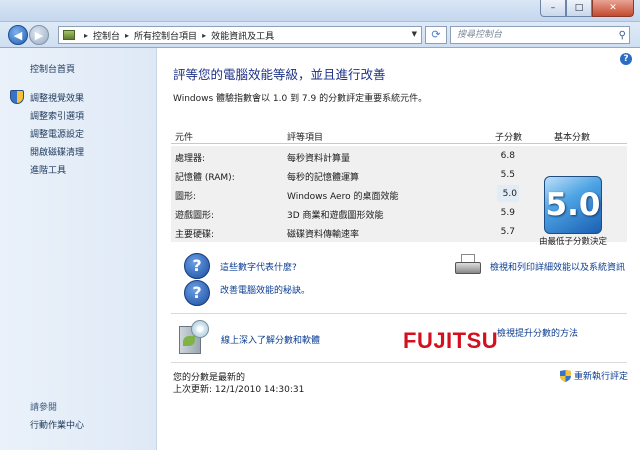 The image size is (640, 450). Describe the element at coordinates (540, 35) in the screenshot. I see `search-input: 搜尋控制台 ⚲` at that location.